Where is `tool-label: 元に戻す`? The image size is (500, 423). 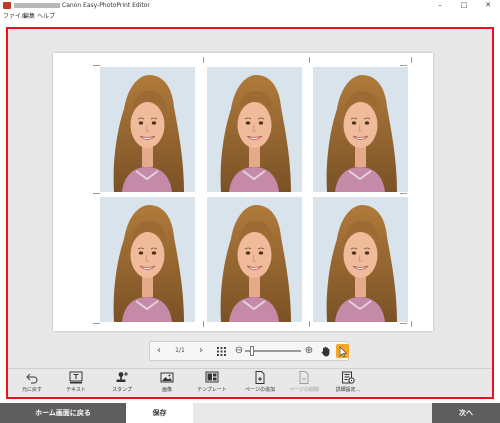
tool-label: 元に戻す is located at coordinates (31, 390).